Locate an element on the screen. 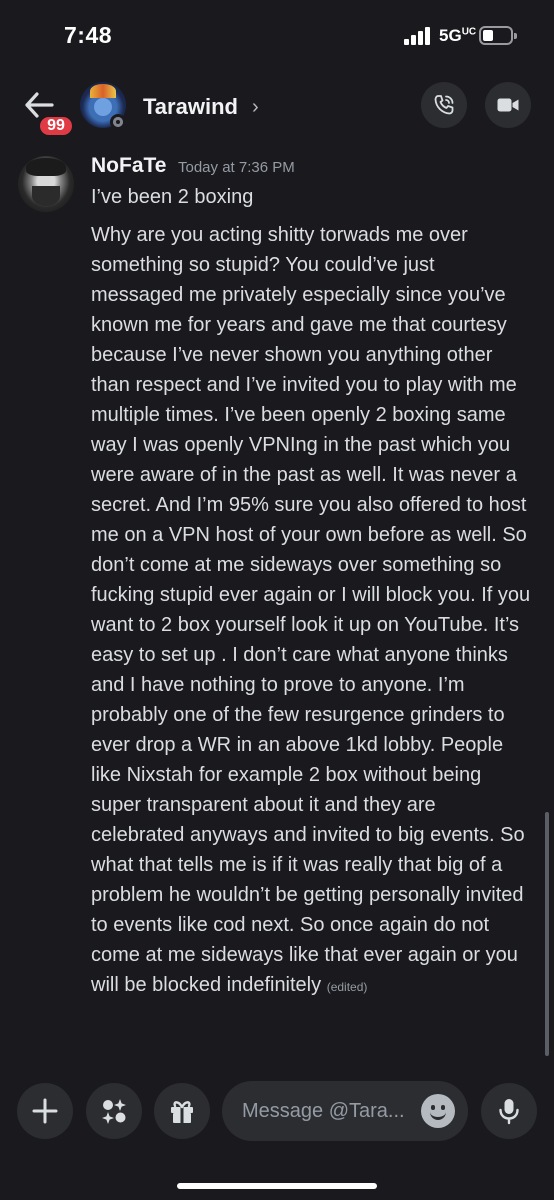  channel-header: 99 Tarawind › is located at coordinates (277, 108).